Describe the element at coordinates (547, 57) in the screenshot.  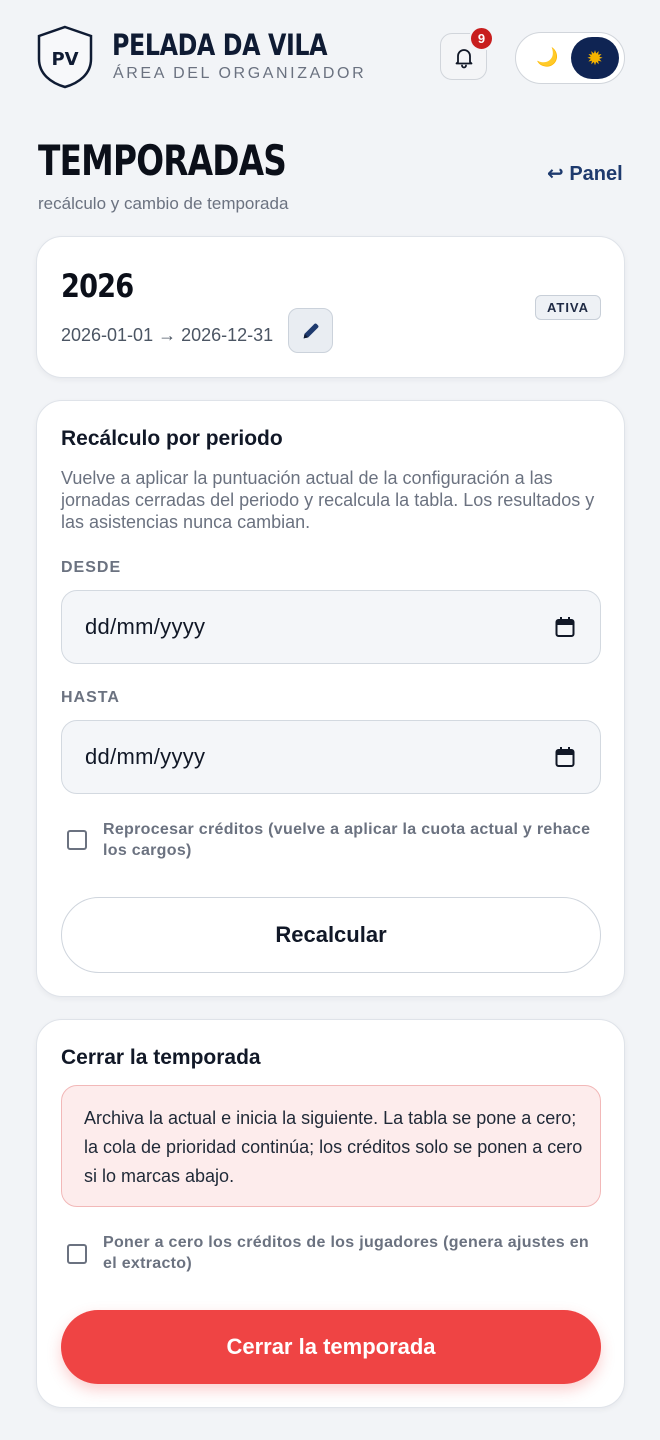
I see `moon-icon: 🌙` at that location.